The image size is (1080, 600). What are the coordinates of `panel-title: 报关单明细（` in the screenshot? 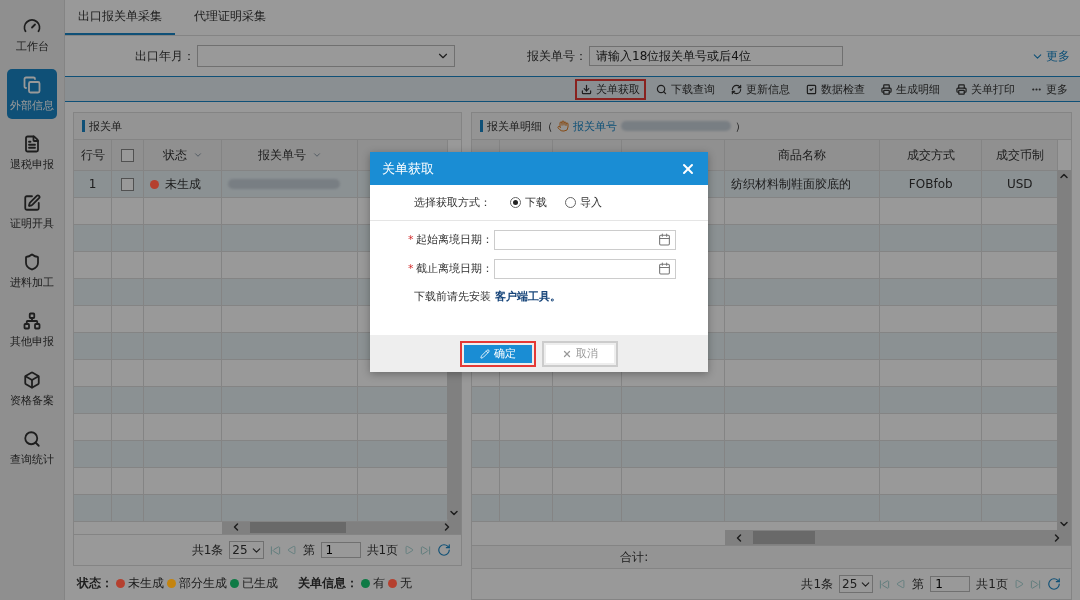 It's located at (520, 126).